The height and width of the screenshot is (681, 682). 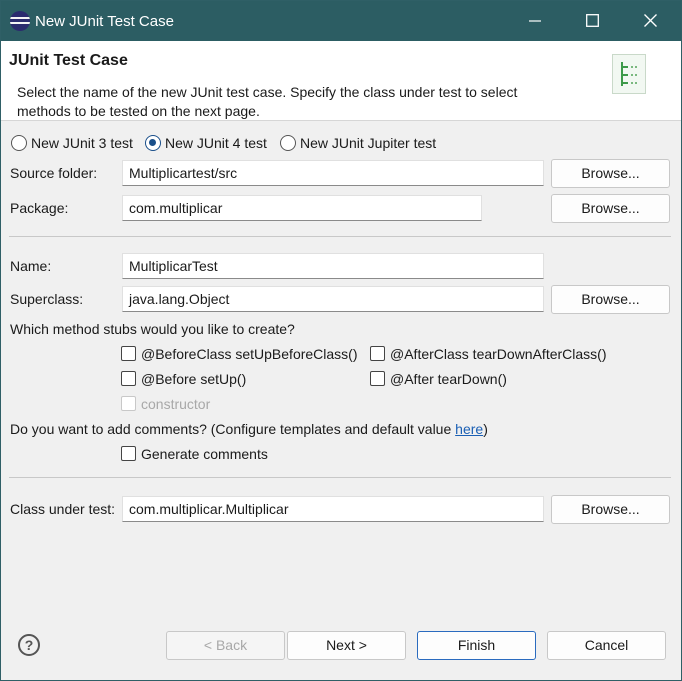 What do you see at coordinates (249, 354) in the screenshot?
I see `before-class-label: @BeforeClass setUpBeforeClass()` at bounding box center [249, 354].